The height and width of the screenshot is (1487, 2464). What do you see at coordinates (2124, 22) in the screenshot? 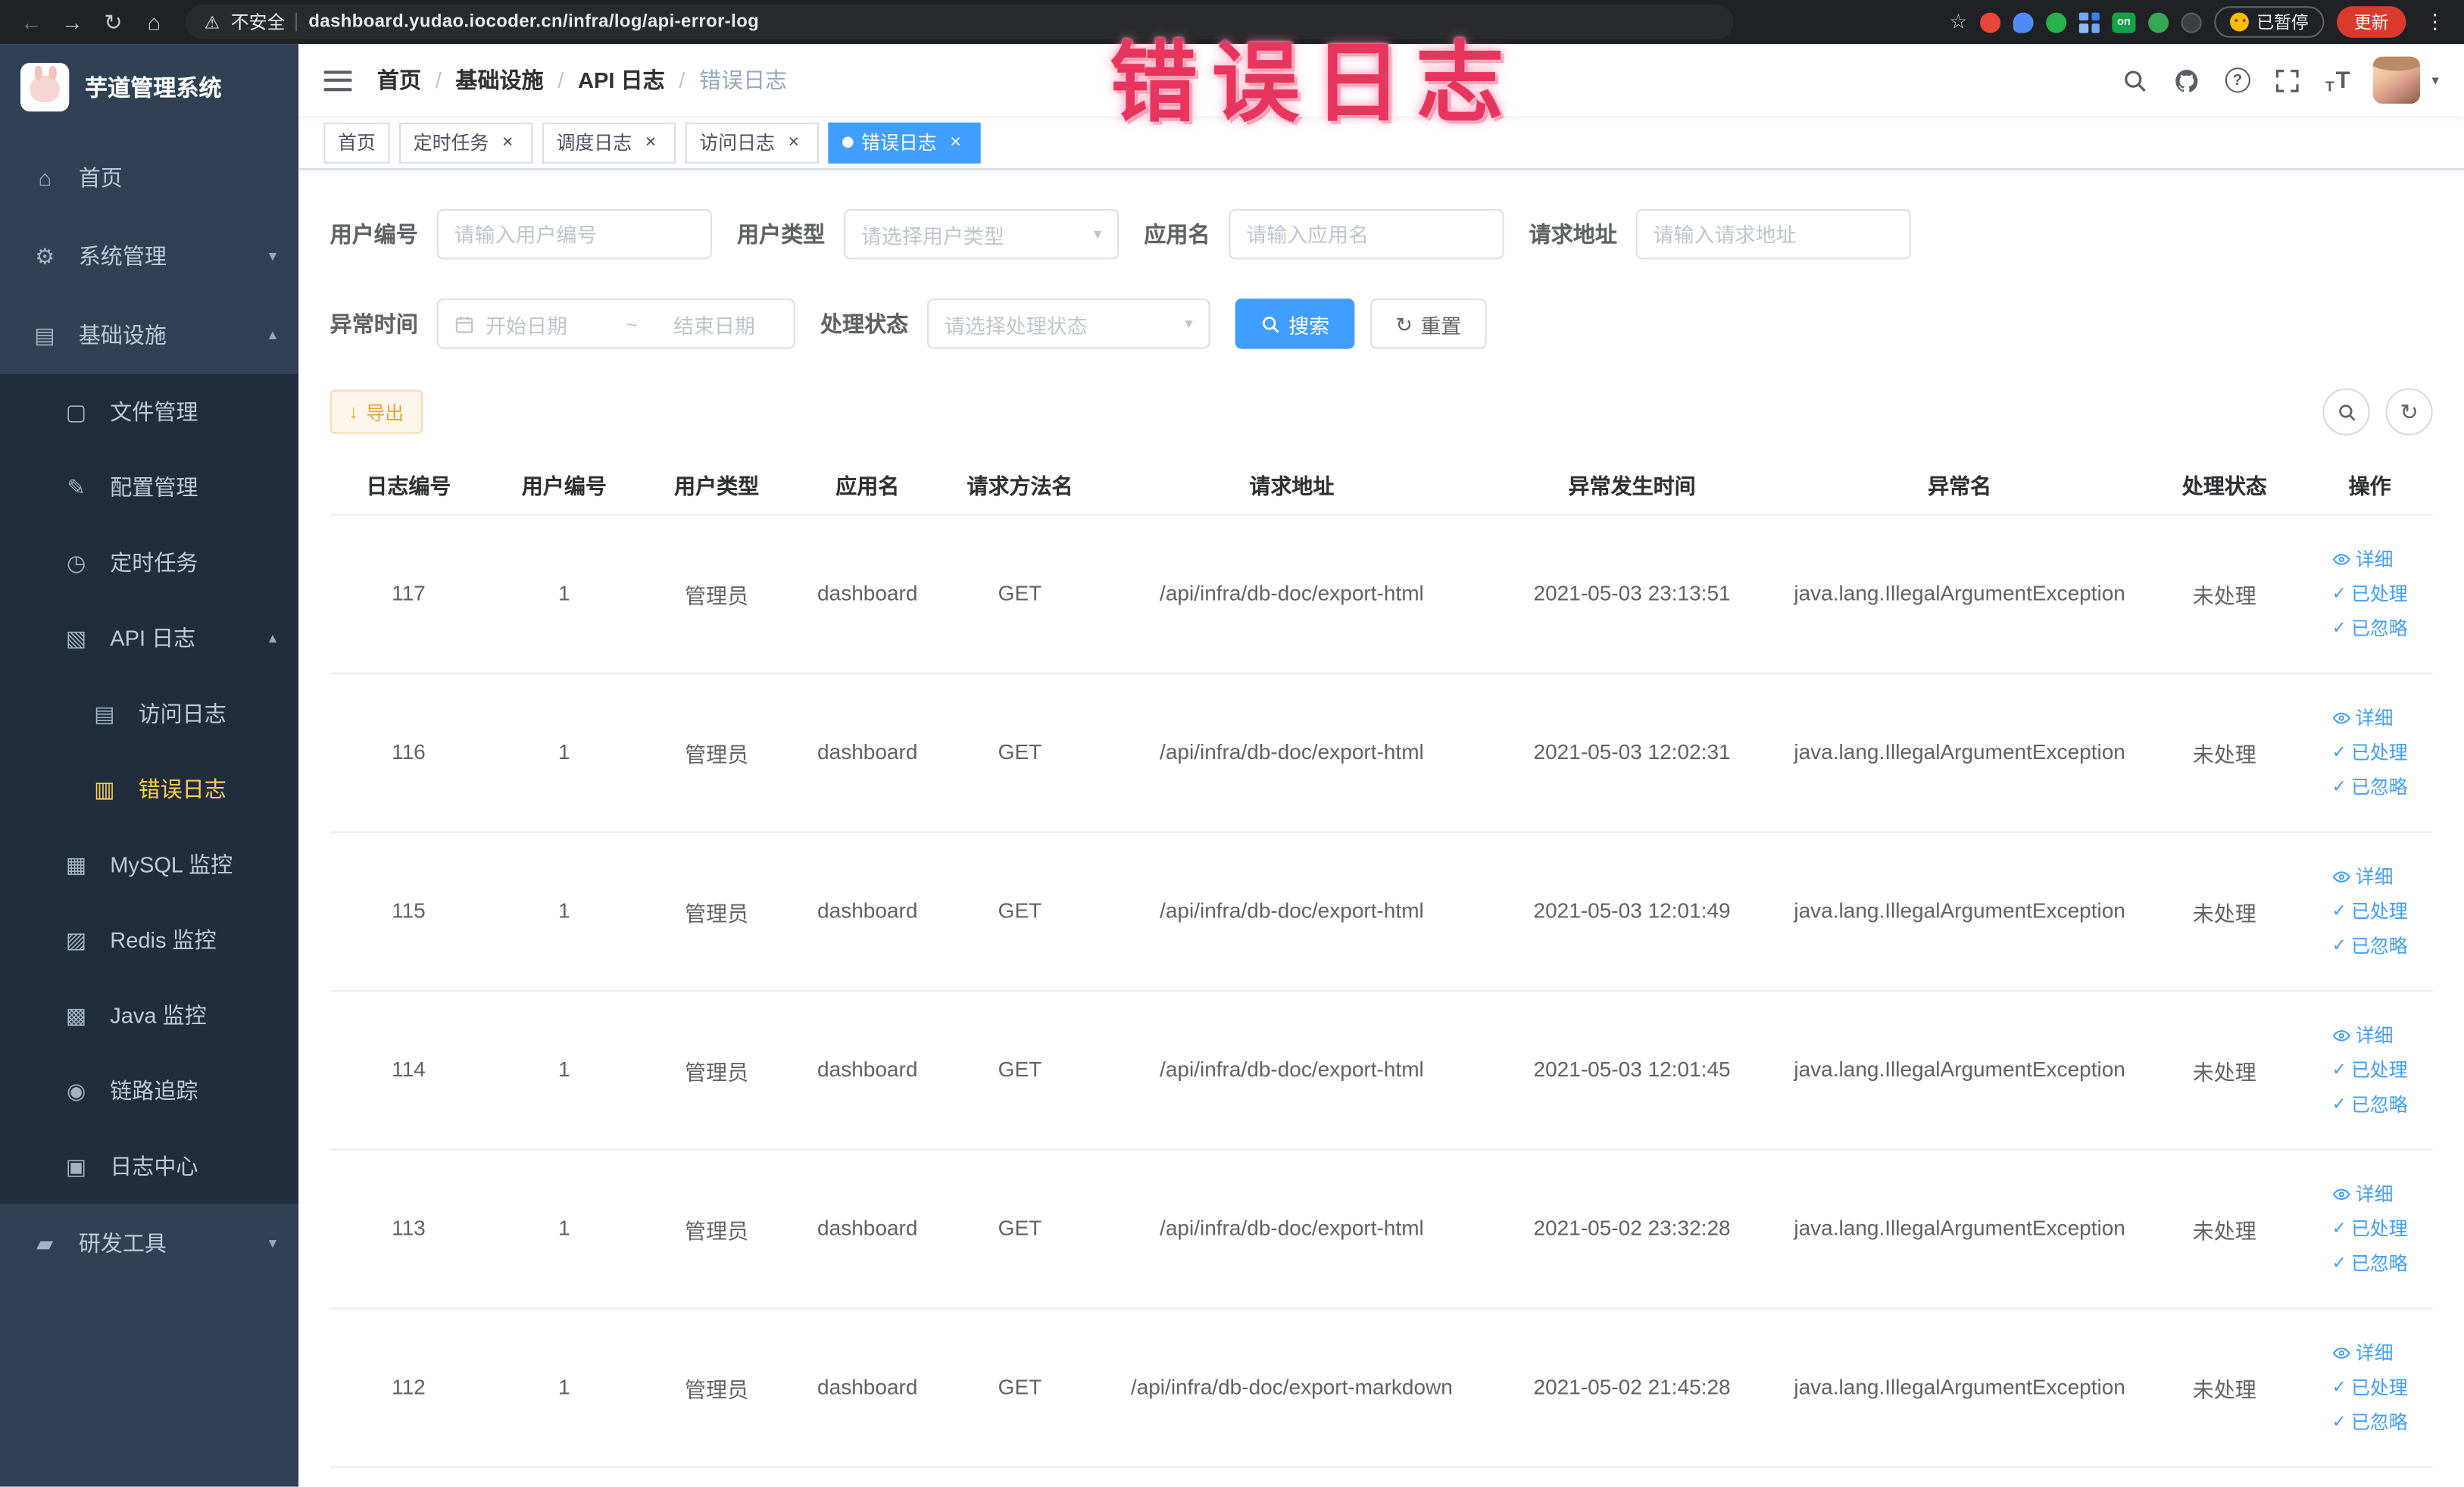
I see `extension-on-badge: on` at bounding box center [2124, 22].